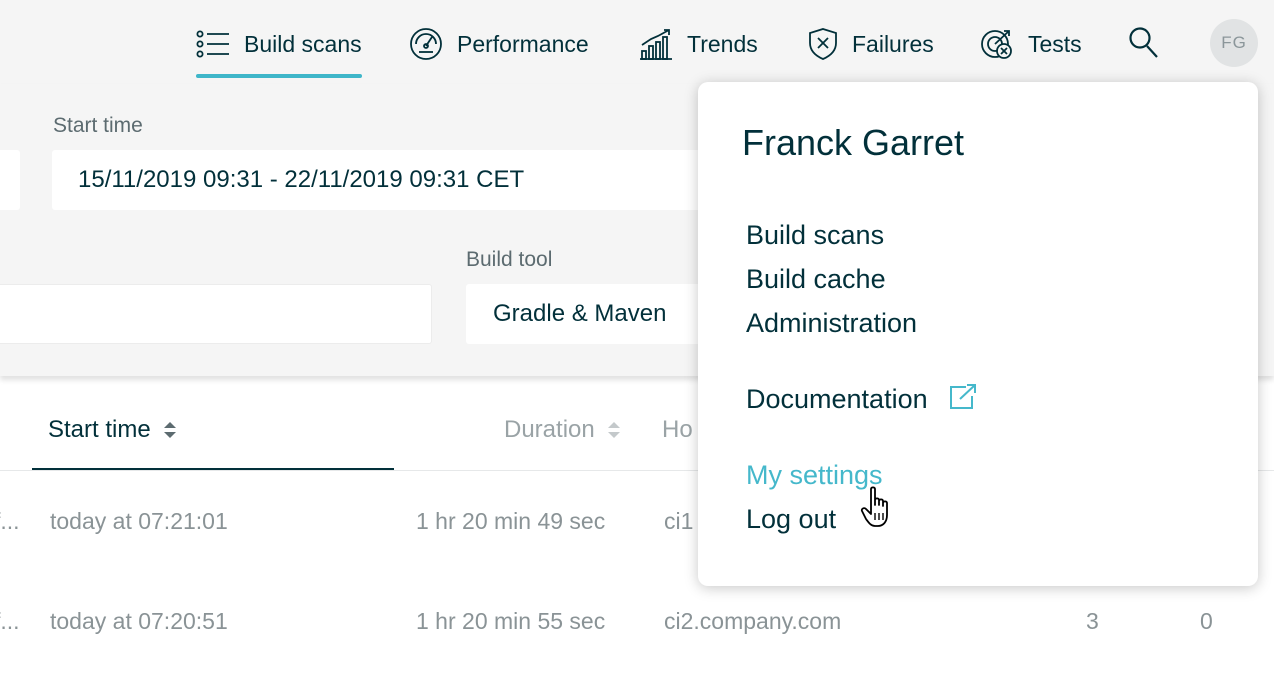  I want to click on nav-failures: Failures, so click(871, 44).